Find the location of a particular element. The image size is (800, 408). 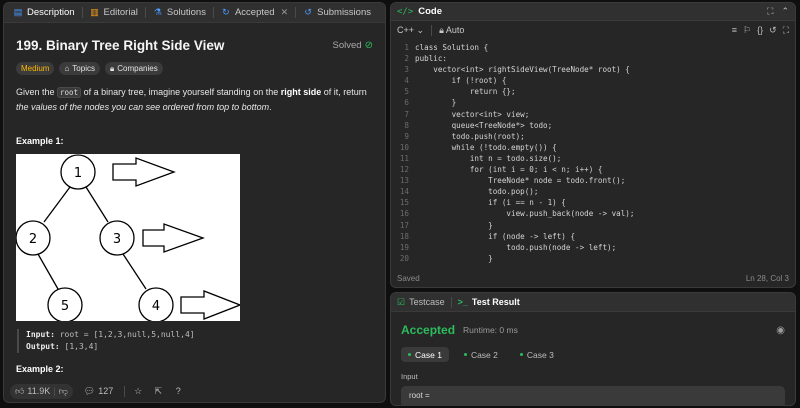

reset-icon: ↺ is located at coordinates (773, 30).